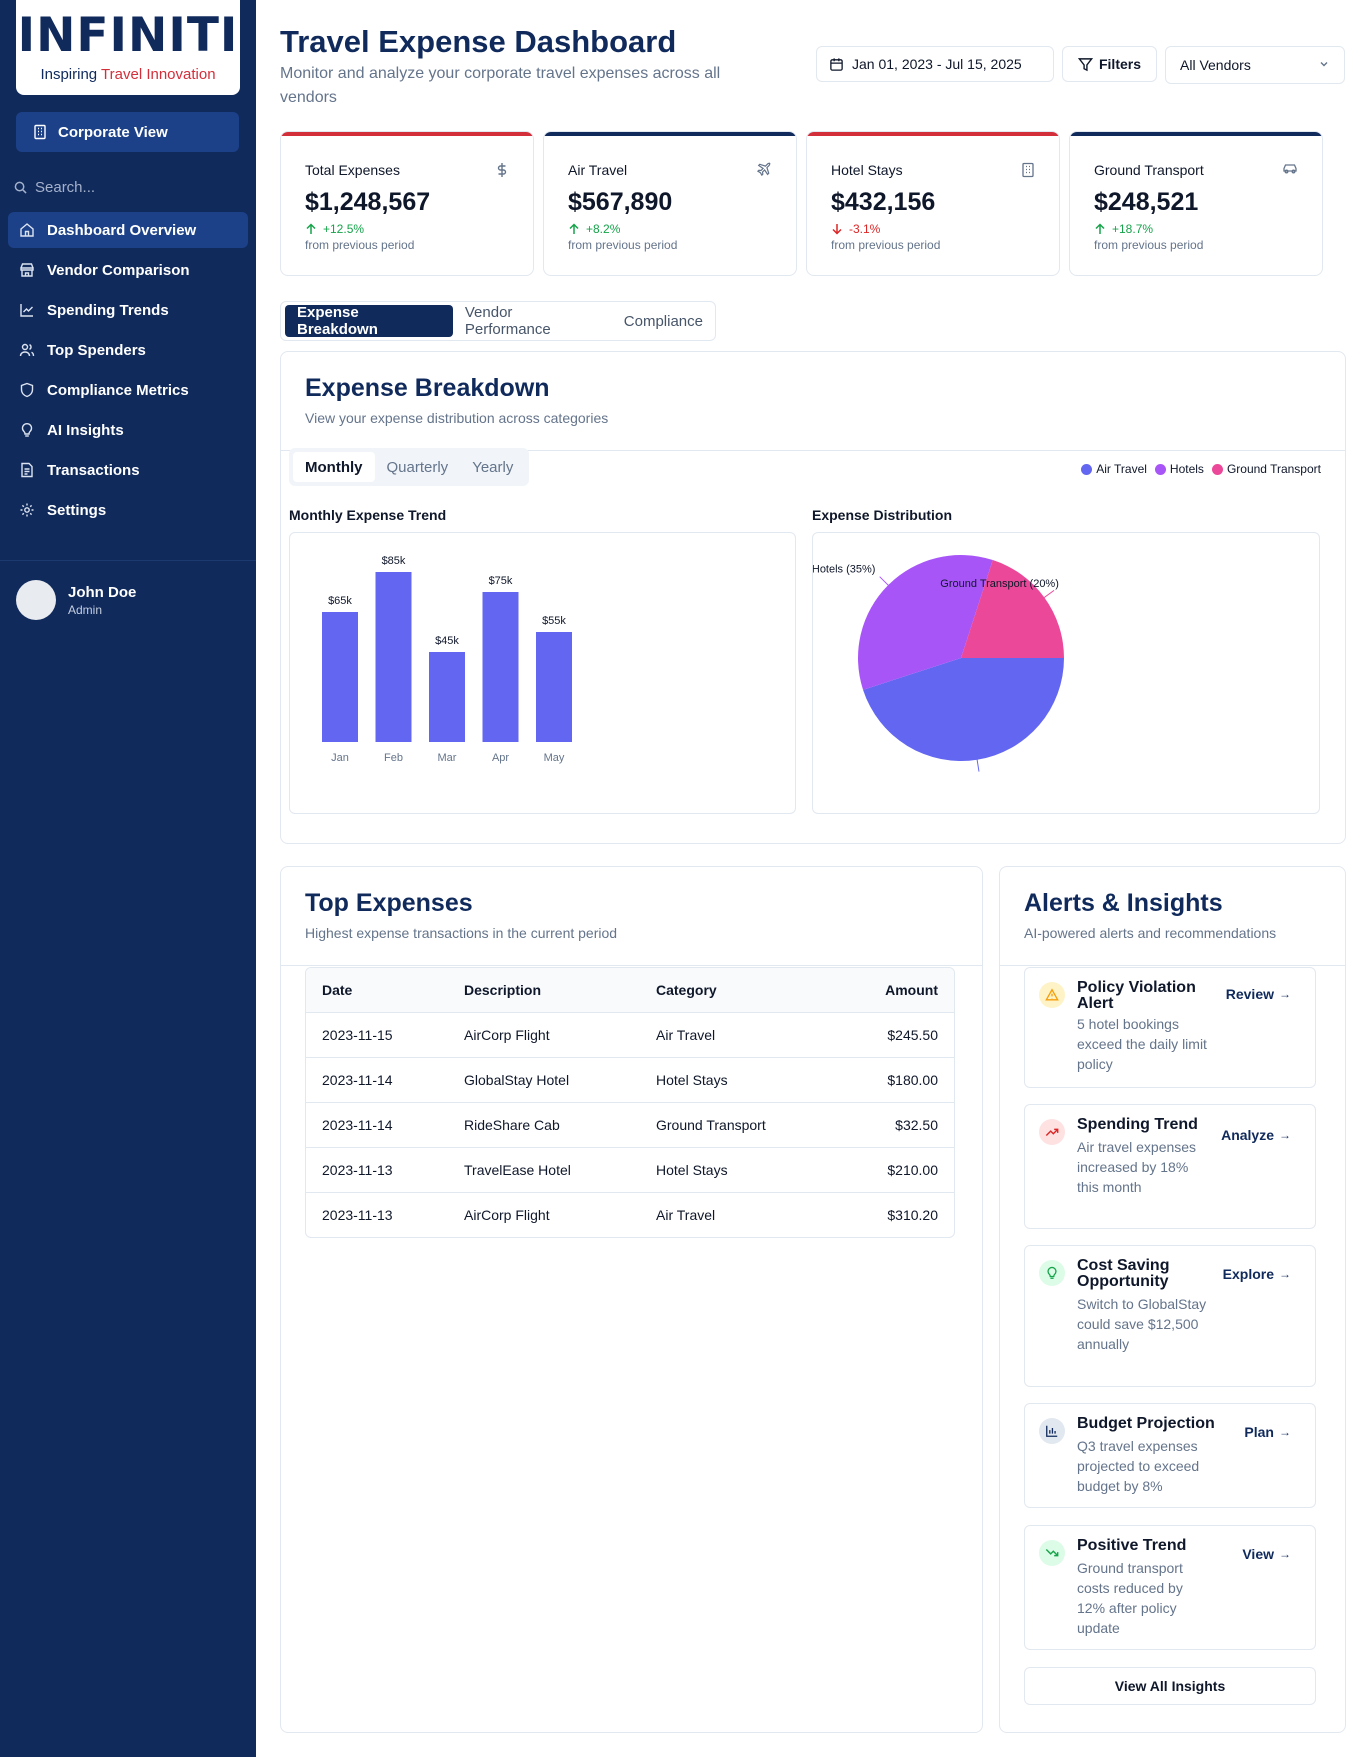 This screenshot has height=1757, width=1366. I want to click on receipt-icon, so click(27, 470).